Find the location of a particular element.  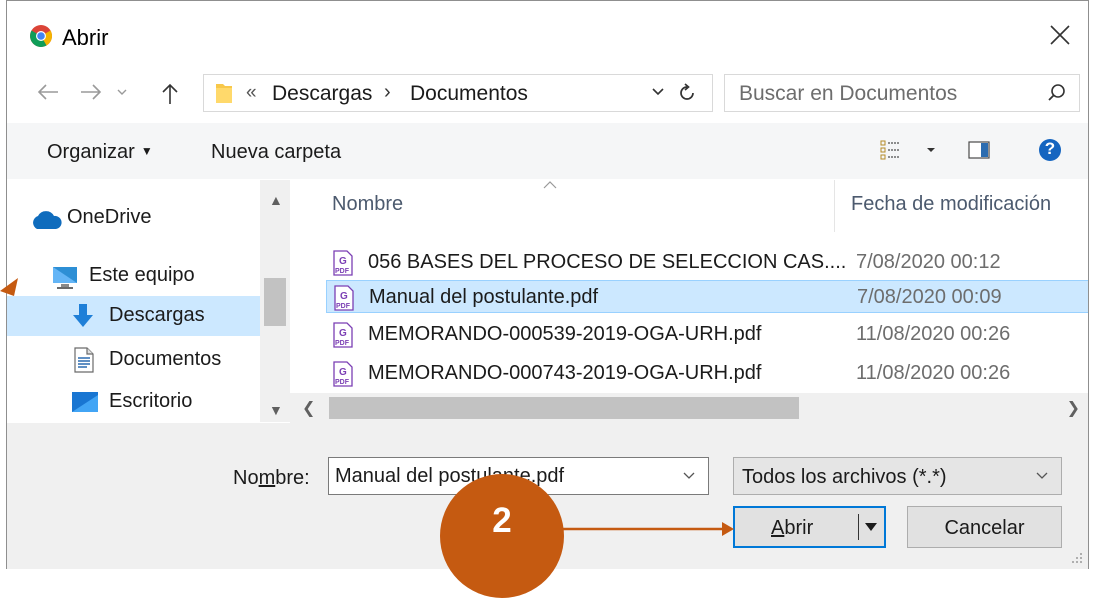

step-number: 2 is located at coordinates (502, 520).